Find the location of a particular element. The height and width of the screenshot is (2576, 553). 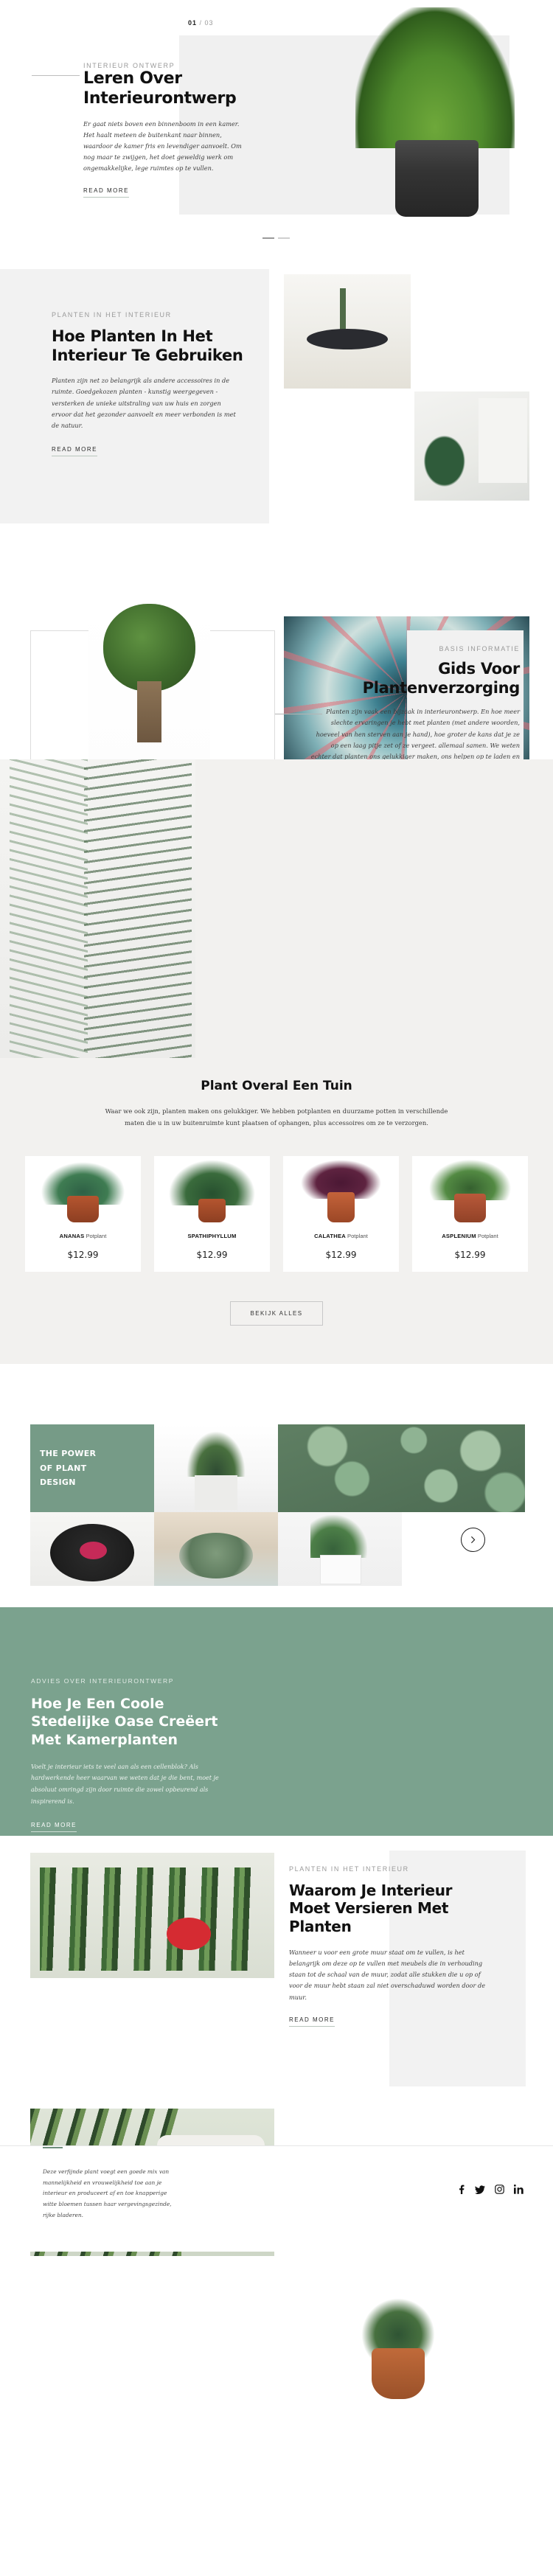

product-card: CALATHEA Potplant $12.99 is located at coordinates (341, 1213).